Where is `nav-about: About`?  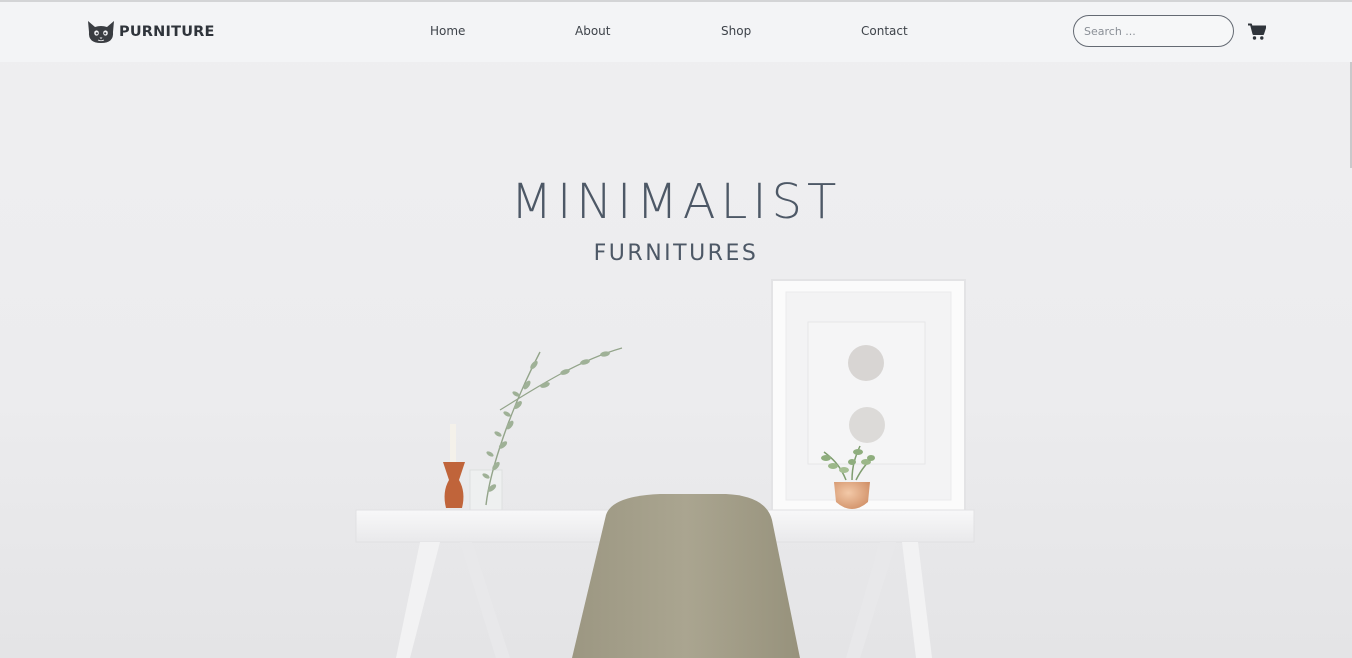
nav-about: About is located at coordinates (592, 31).